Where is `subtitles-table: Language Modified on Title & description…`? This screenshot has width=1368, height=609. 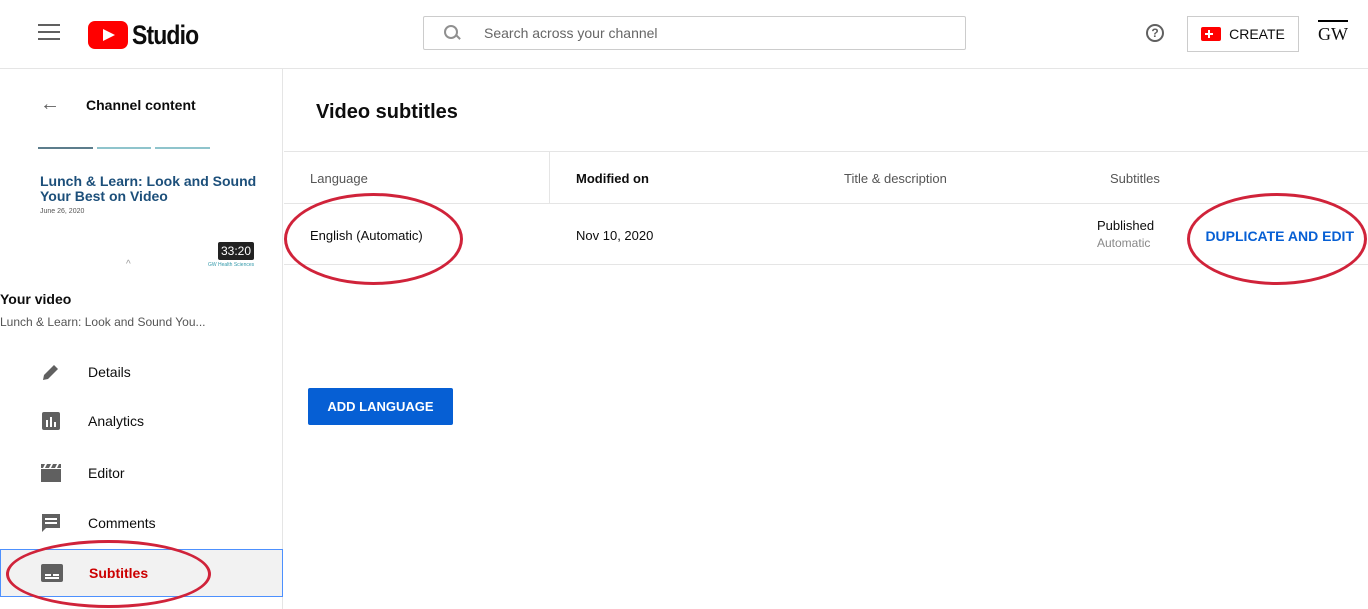
subtitles-table: Language Modified on Title & description… is located at coordinates (826, 208).